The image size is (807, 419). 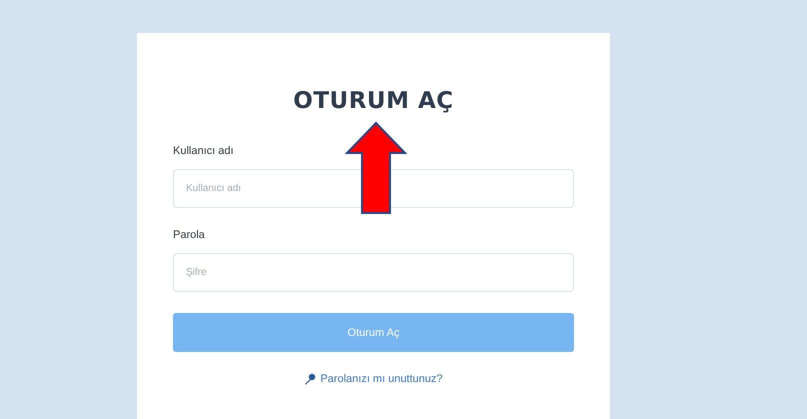 What do you see at coordinates (373, 272) in the screenshot?
I see `input-field: Şifre` at bounding box center [373, 272].